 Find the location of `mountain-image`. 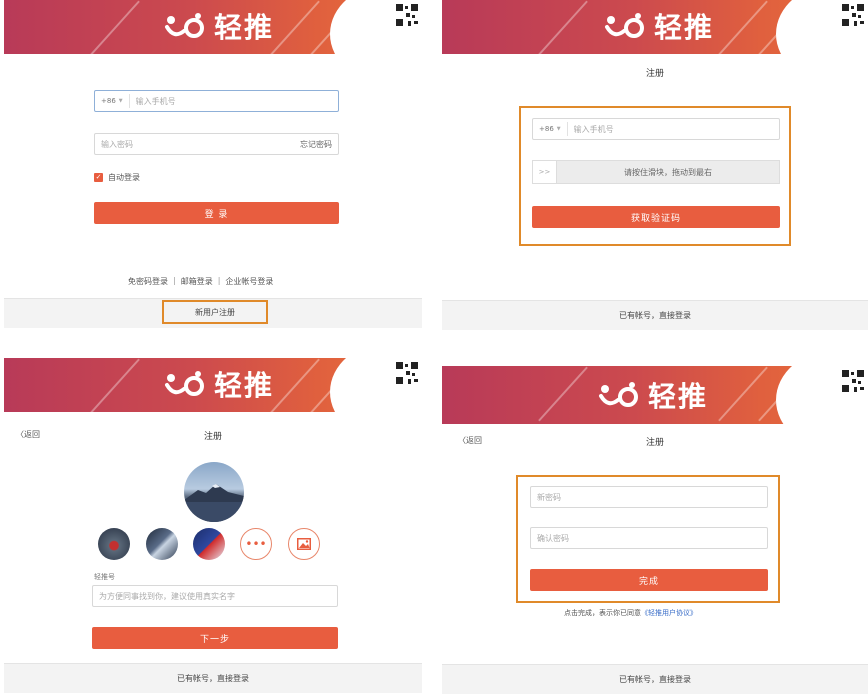

mountain-image is located at coordinates (214, 503).